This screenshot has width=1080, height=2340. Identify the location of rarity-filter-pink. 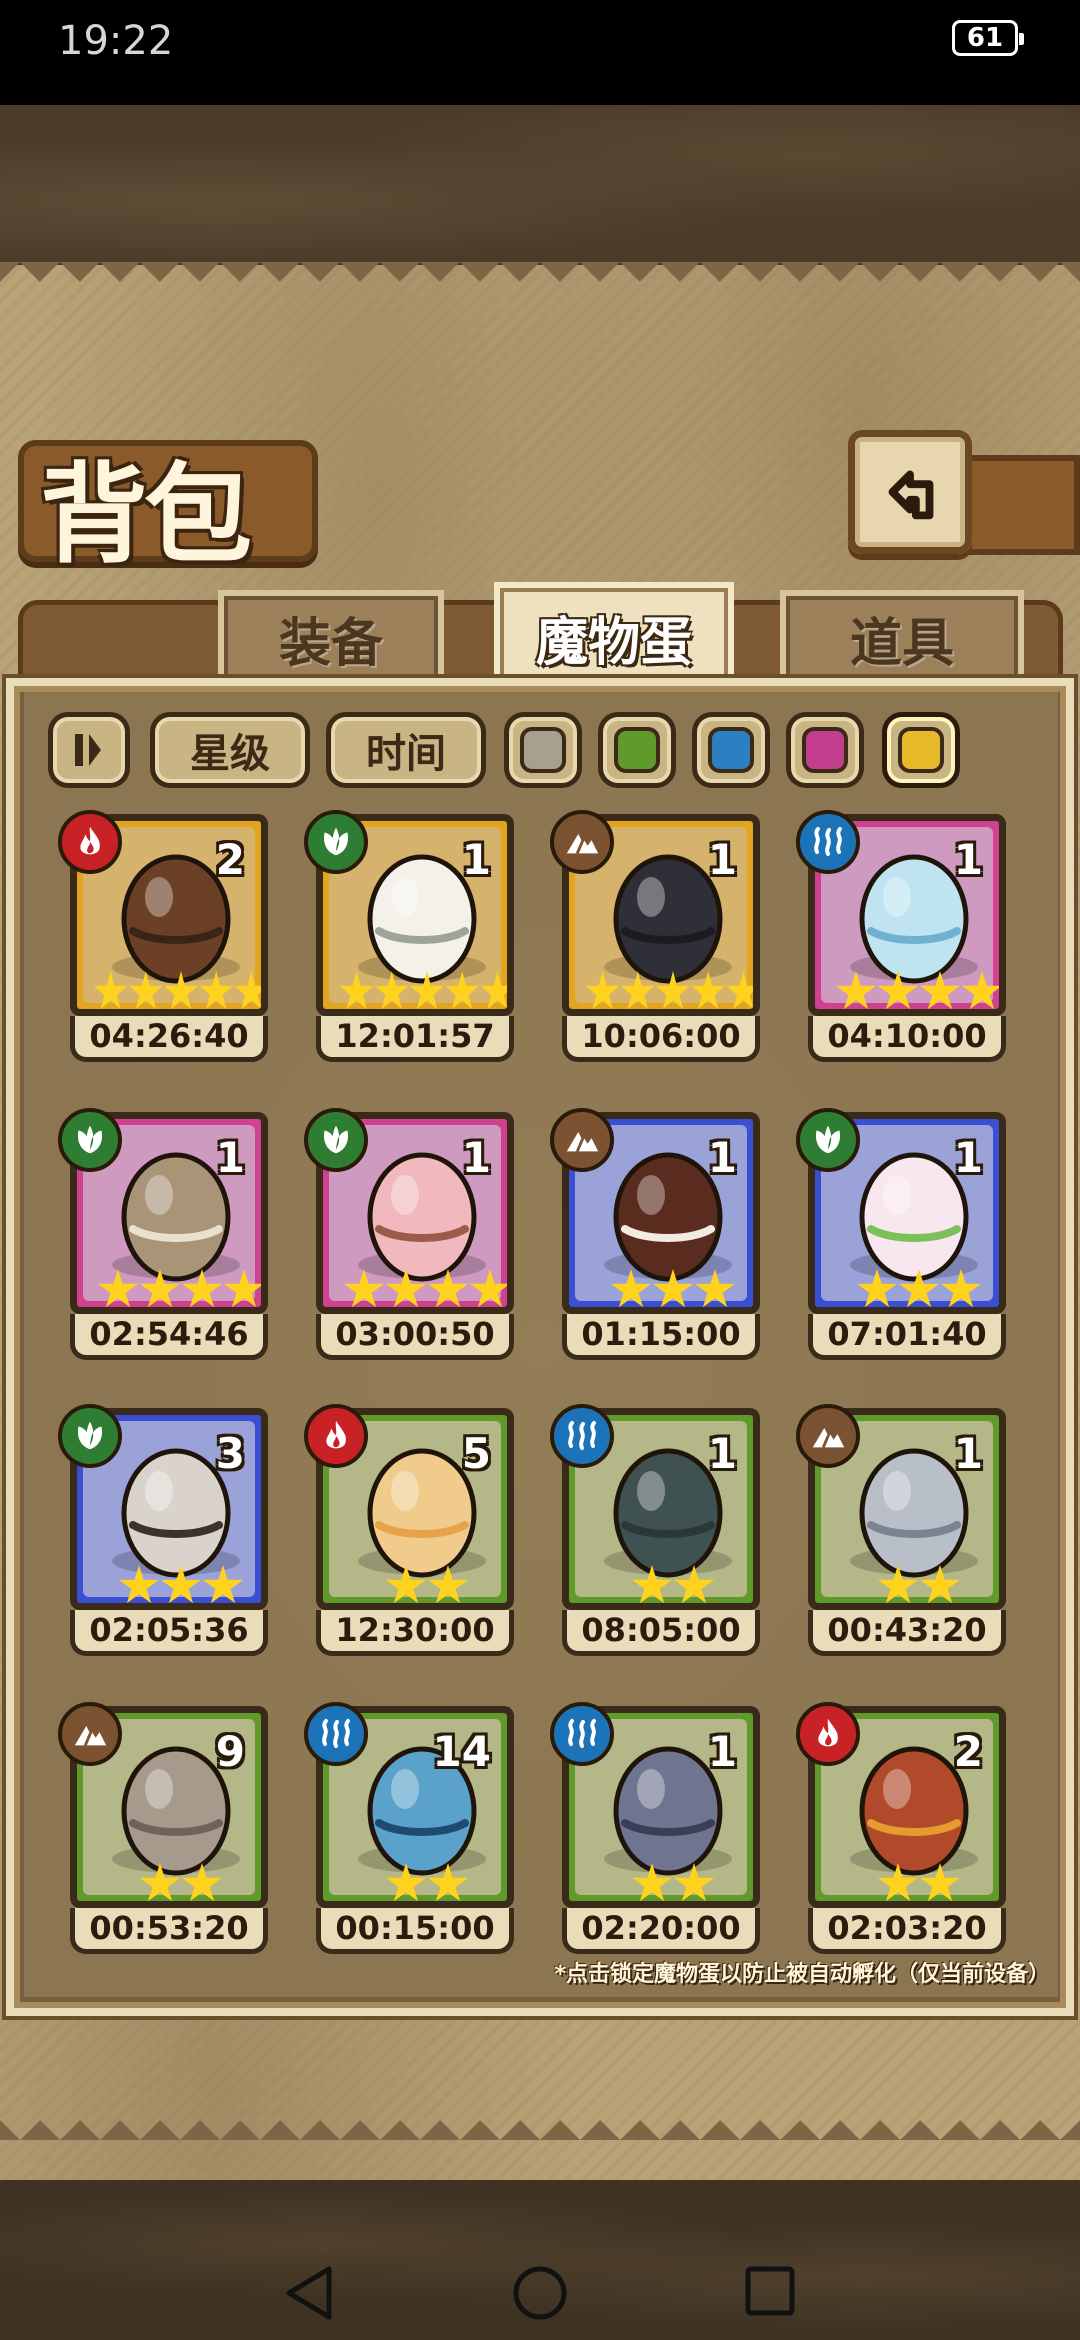
(825, 750).